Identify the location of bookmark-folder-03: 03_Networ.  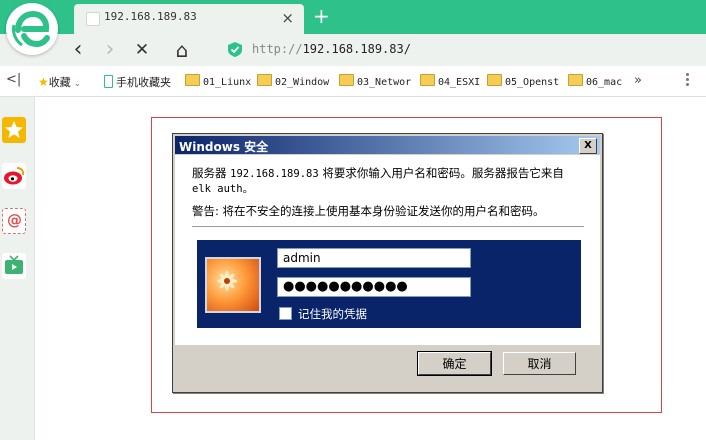
(375, 82).